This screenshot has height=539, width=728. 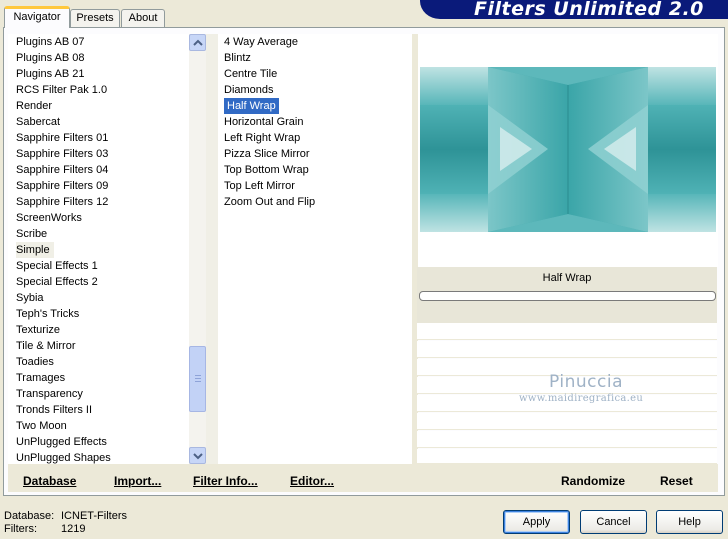 I want to click on filter-item: Top Bottom Wrap, so click(x=317, y=170).